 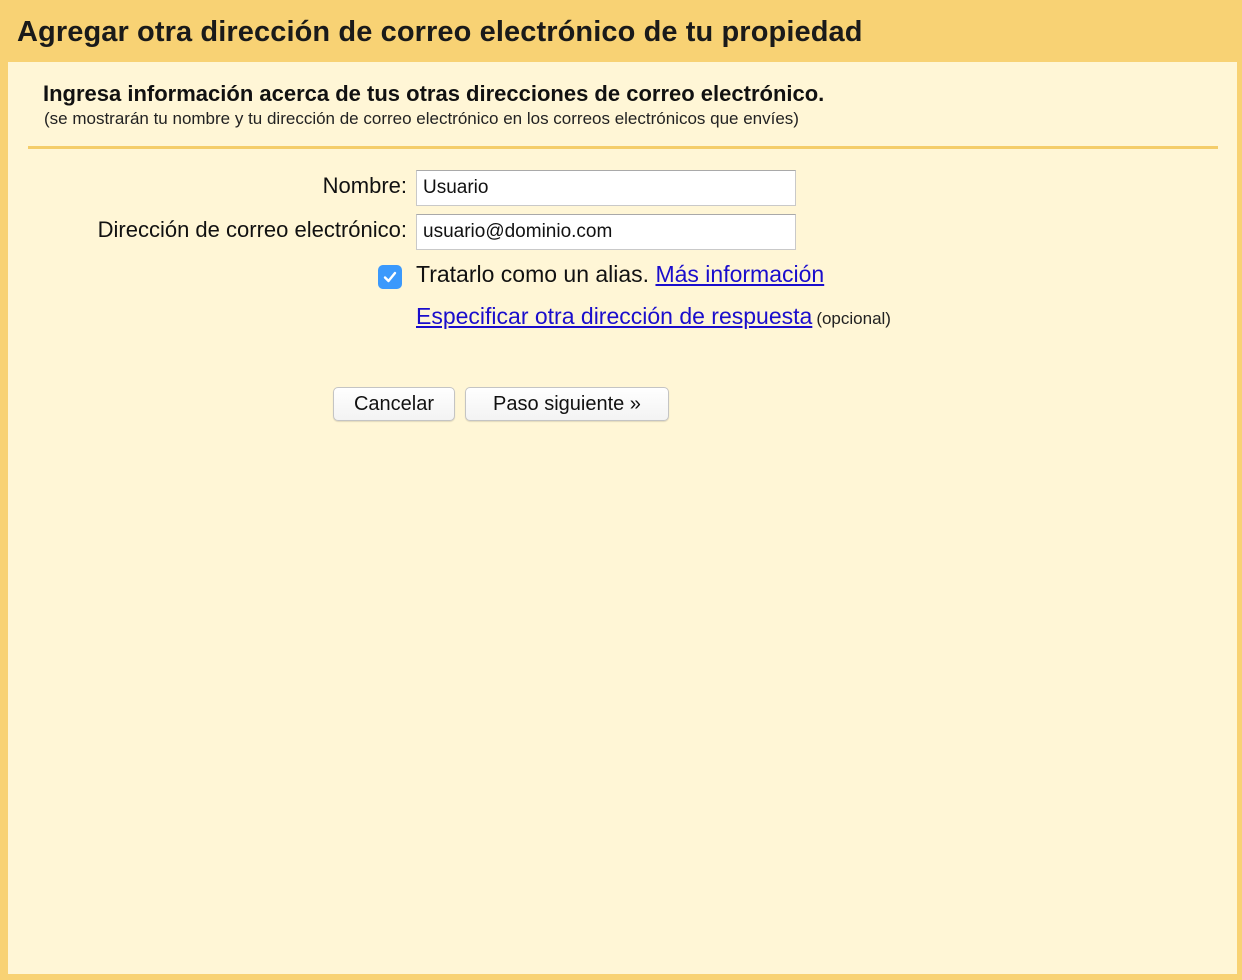 What do you see at coordinates (853, 318) in the screenshot?
I see `optional-note: (opcional)` at bounding box center [853, 318].